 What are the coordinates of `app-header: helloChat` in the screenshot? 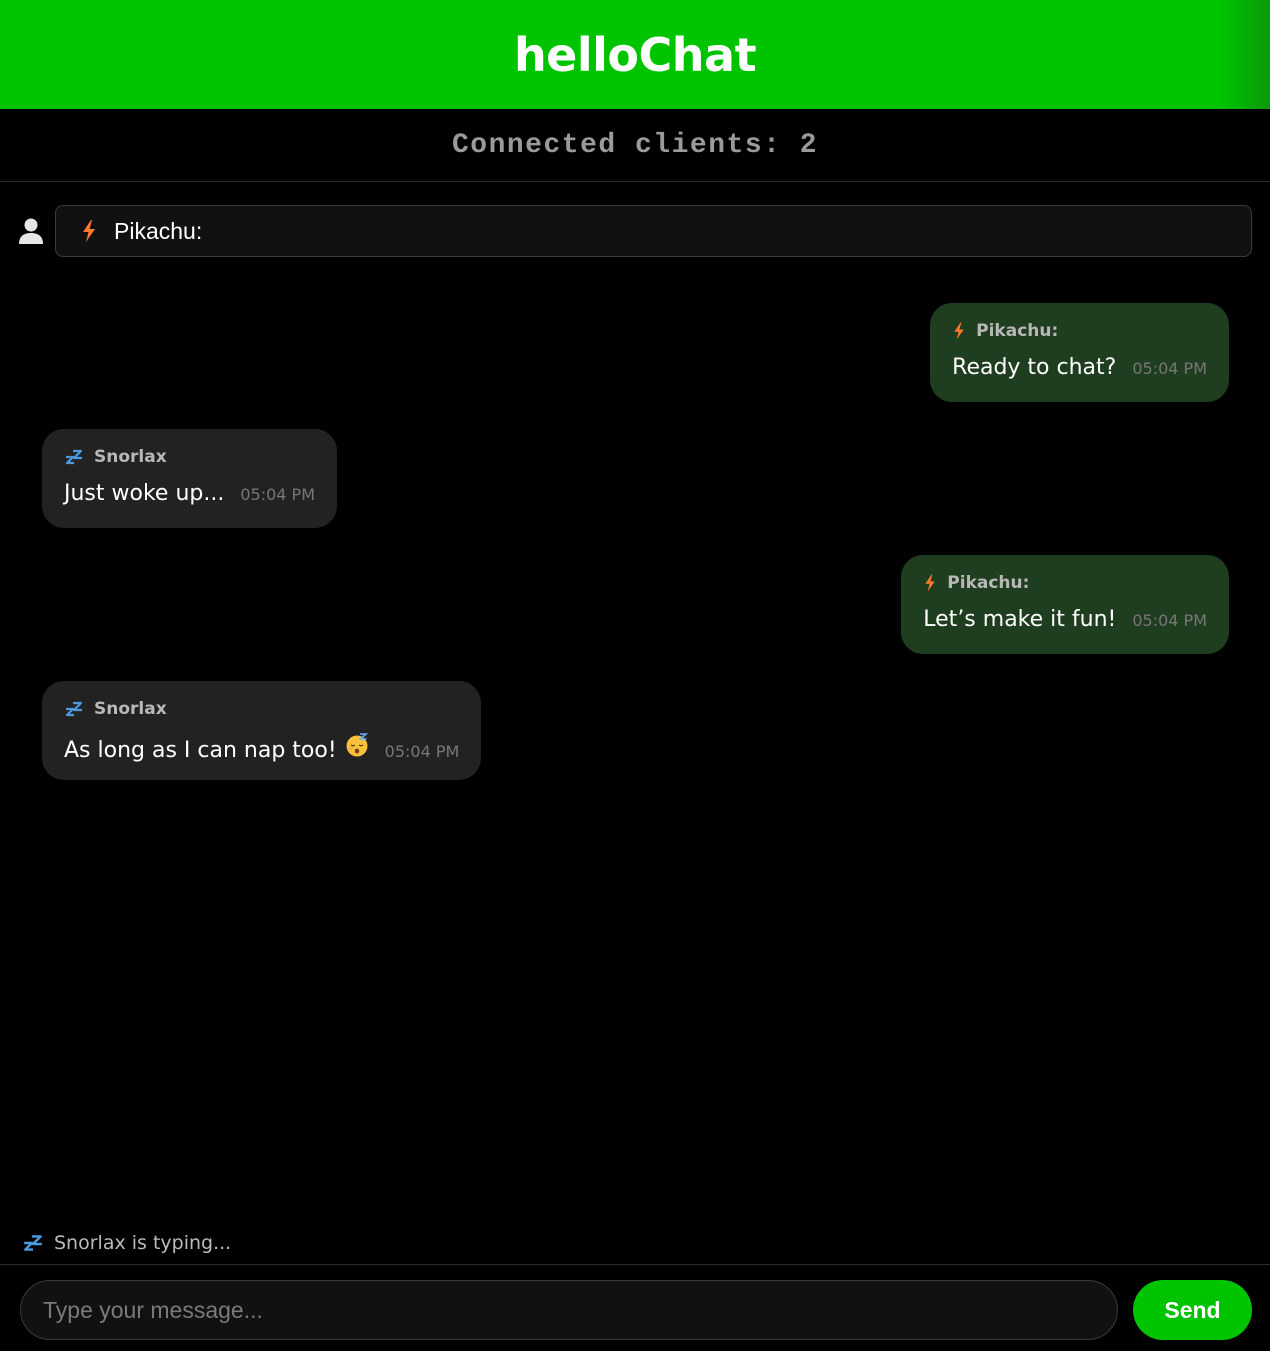 It's located at (635, 54).